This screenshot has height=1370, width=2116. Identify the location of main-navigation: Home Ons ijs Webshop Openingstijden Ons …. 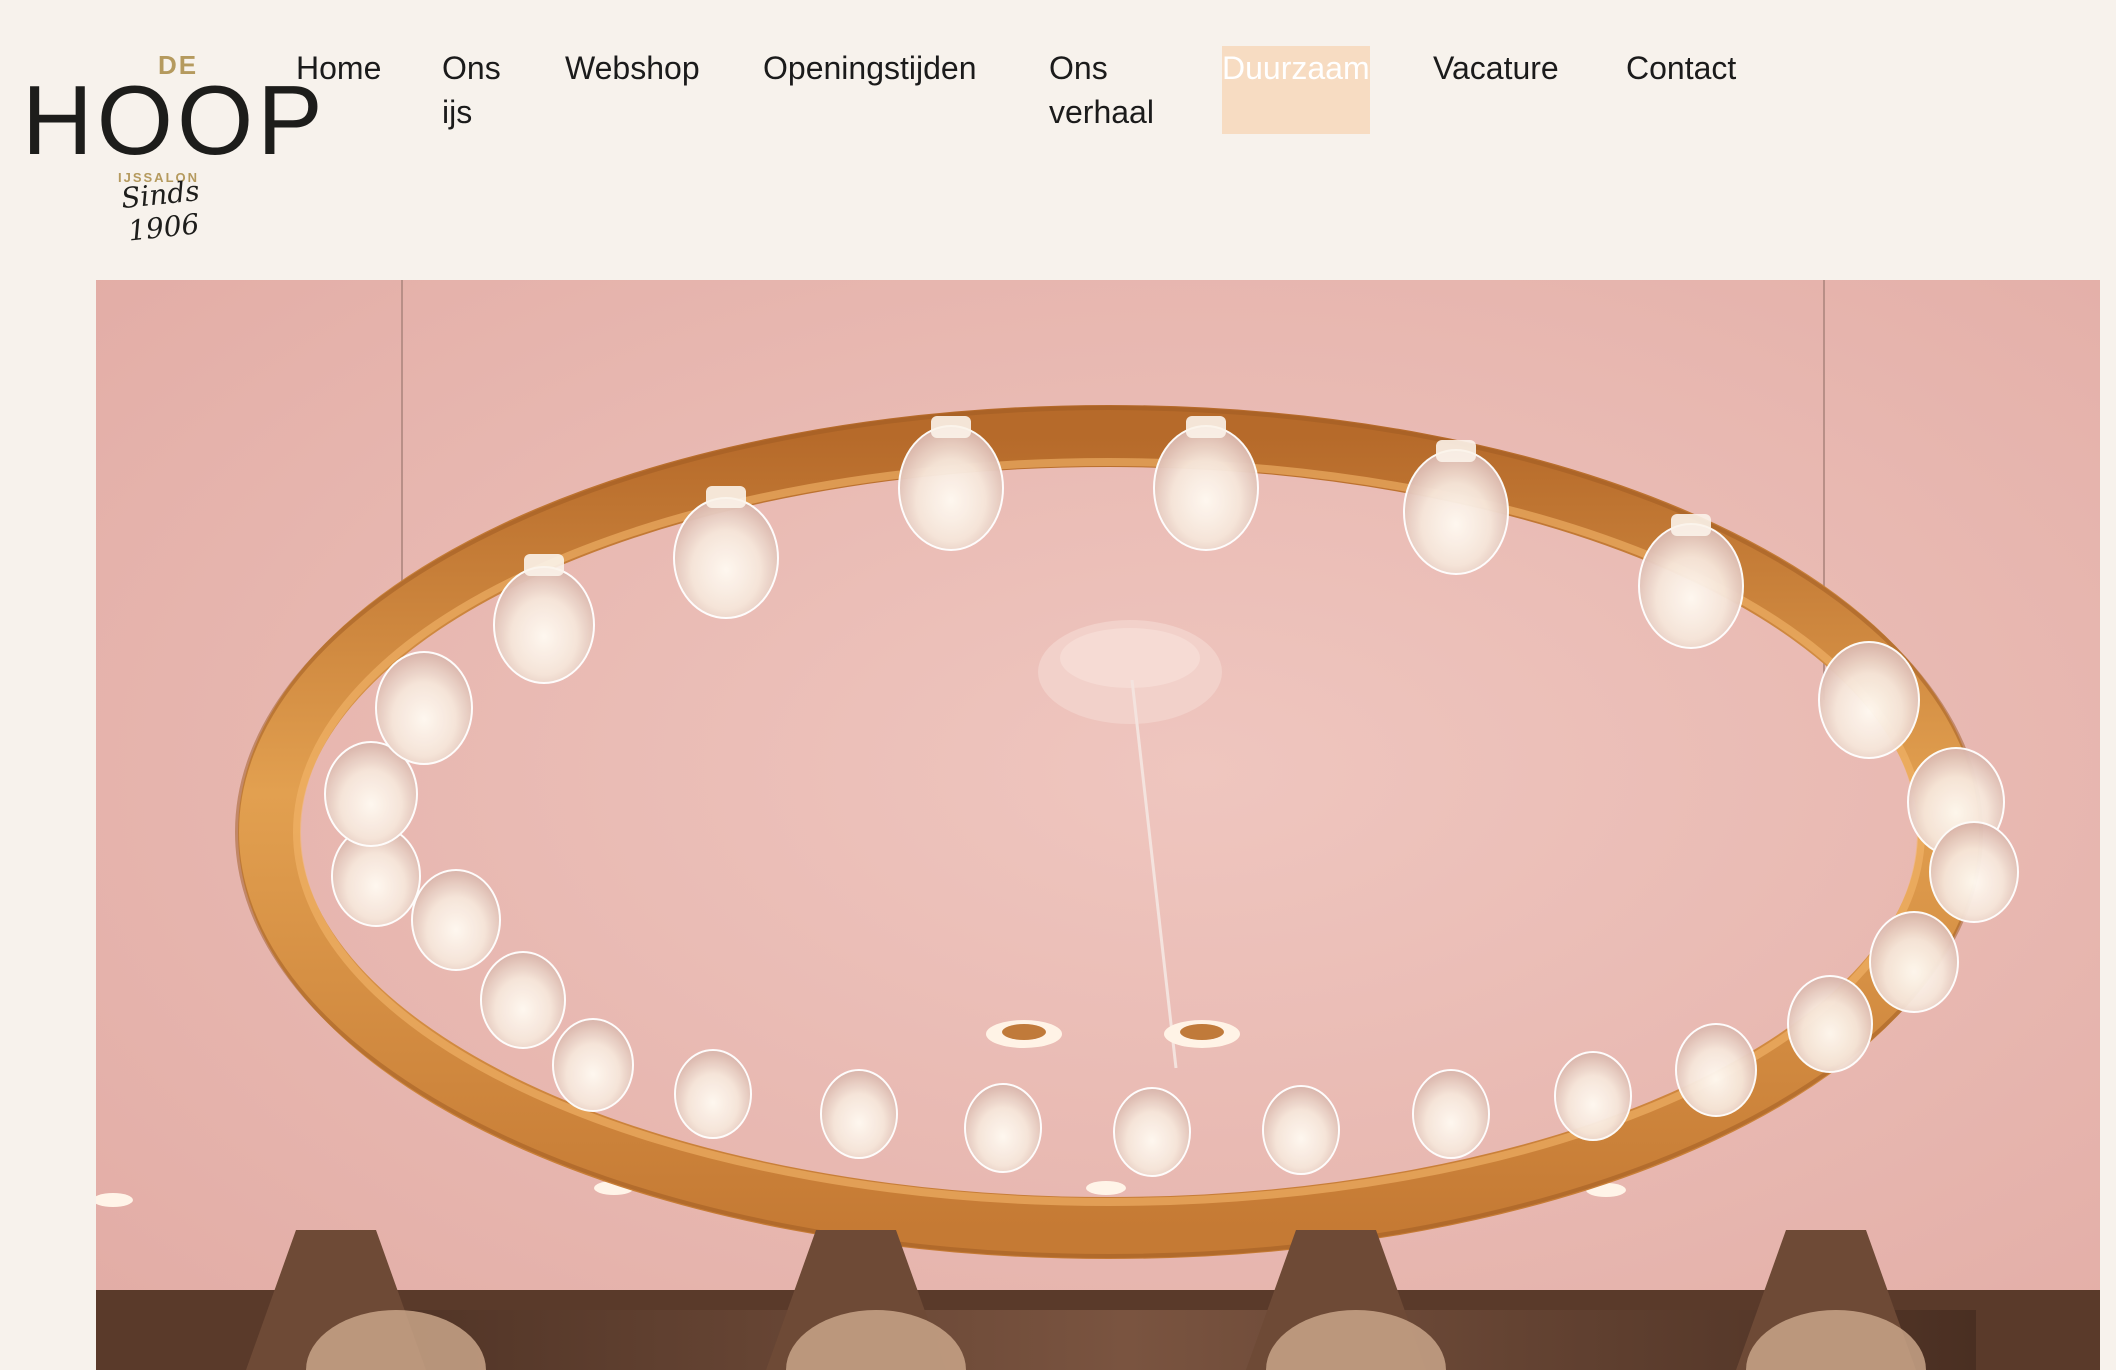
(1058, 100).